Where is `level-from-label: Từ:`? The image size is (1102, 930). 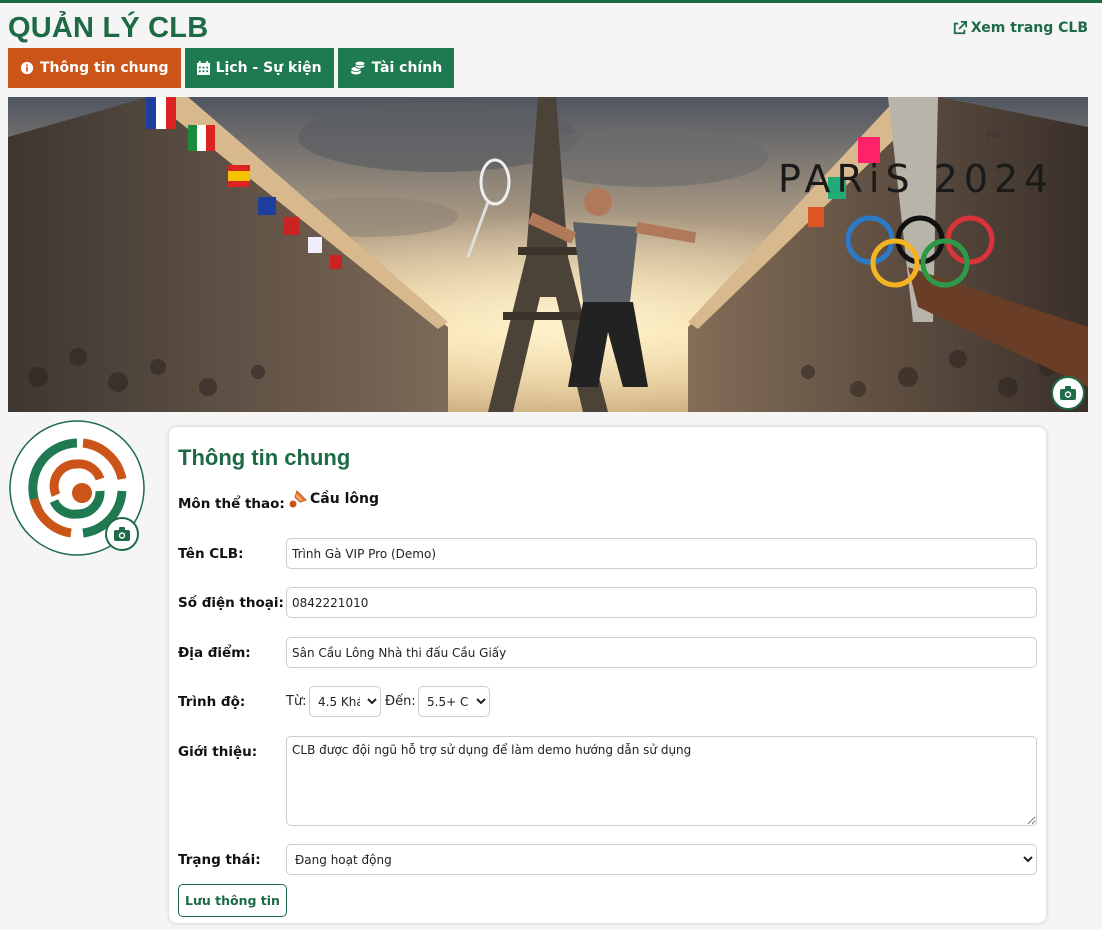
level-from-label: Từ: is located at coordinates (296, 701).